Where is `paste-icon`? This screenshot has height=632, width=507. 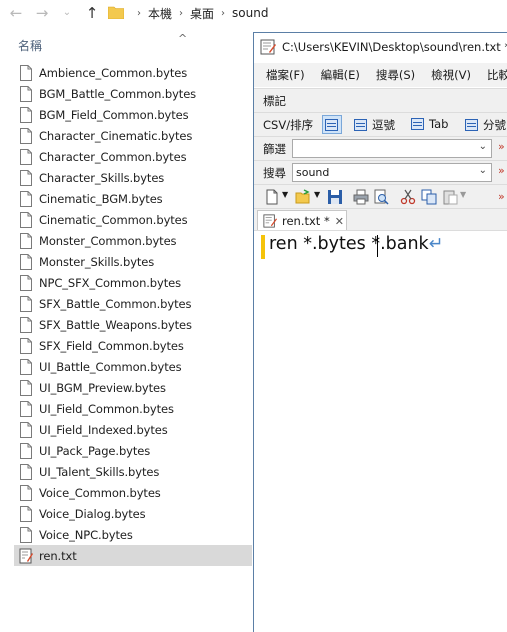
paste-icon is located at coordinates (450, 197).